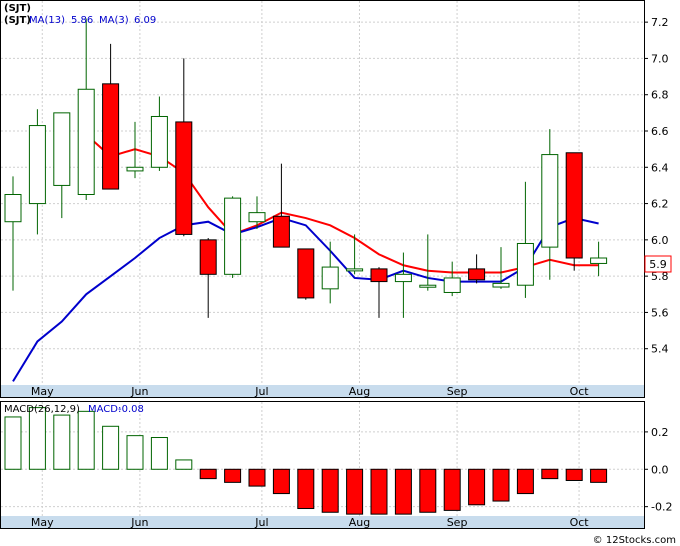  What do you see at coordinates (457, 391) in the screenshot?
I see `price-x-tick-label: Sep` at bounding box center [457, 391].